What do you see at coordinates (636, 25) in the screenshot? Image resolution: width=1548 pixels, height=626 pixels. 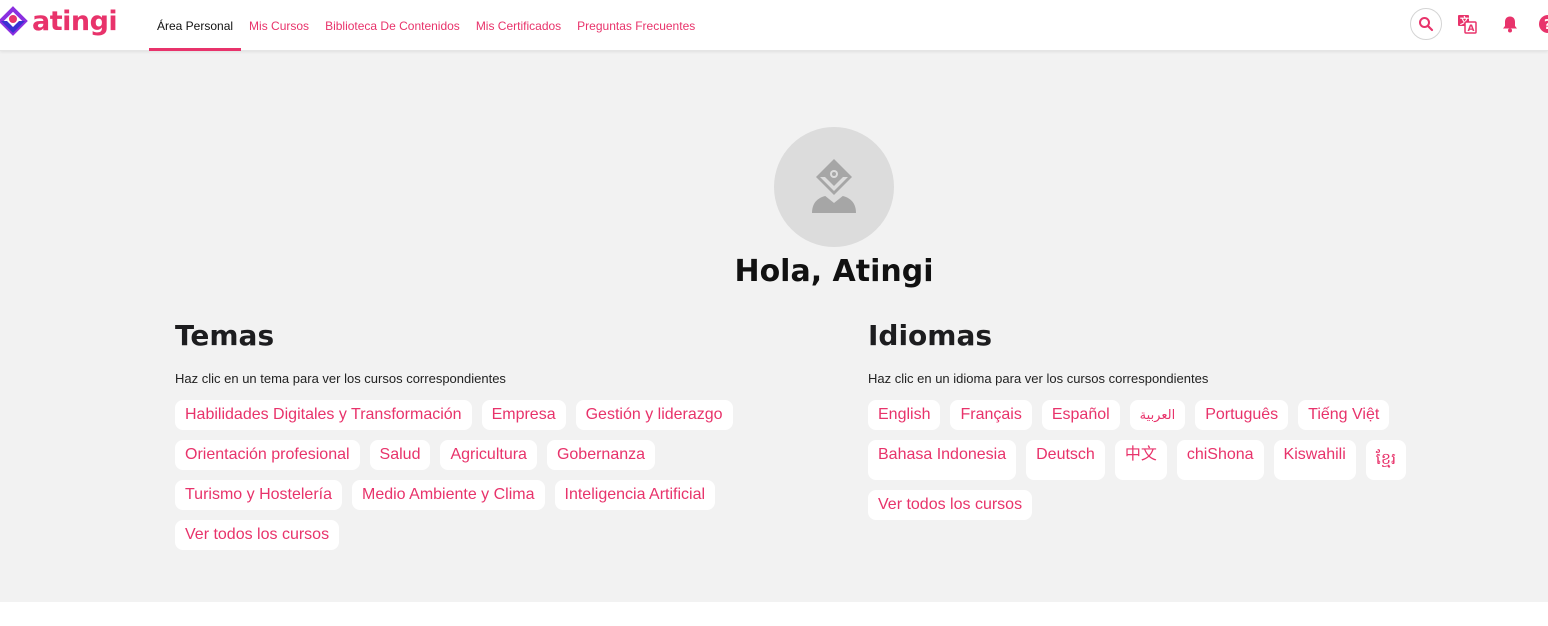 I see `nav-item-faq: Preguntas Frecuentes` at bounding box center [636, 25].